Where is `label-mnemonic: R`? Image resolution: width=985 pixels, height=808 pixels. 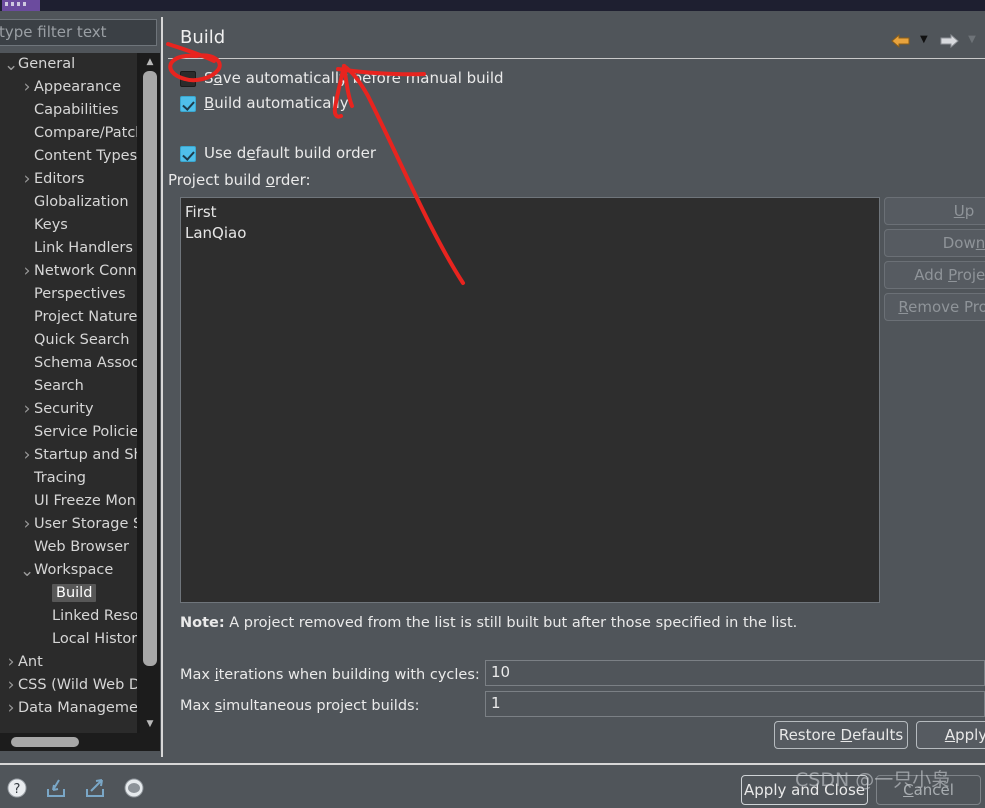 label-mnemonic: R is located at coordinates (903, 307).